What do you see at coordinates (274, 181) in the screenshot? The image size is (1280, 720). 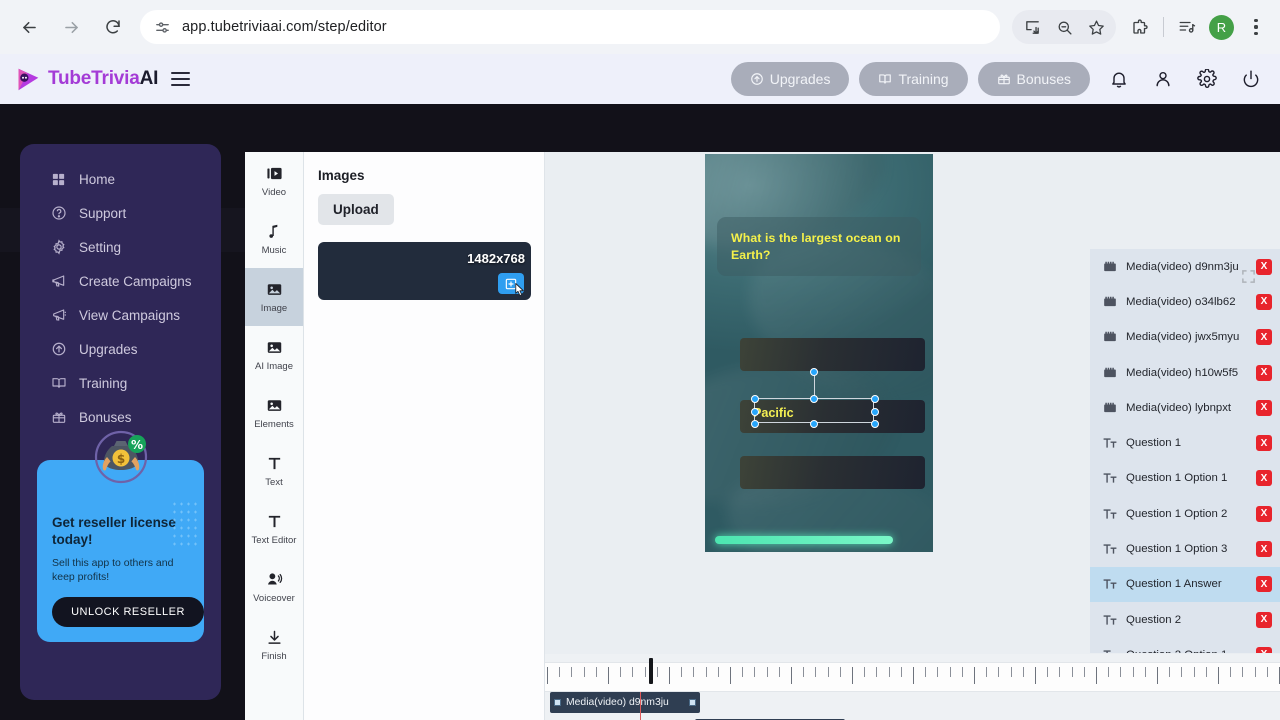 I see `tool-video: Video` at bounding box center [274, 181].